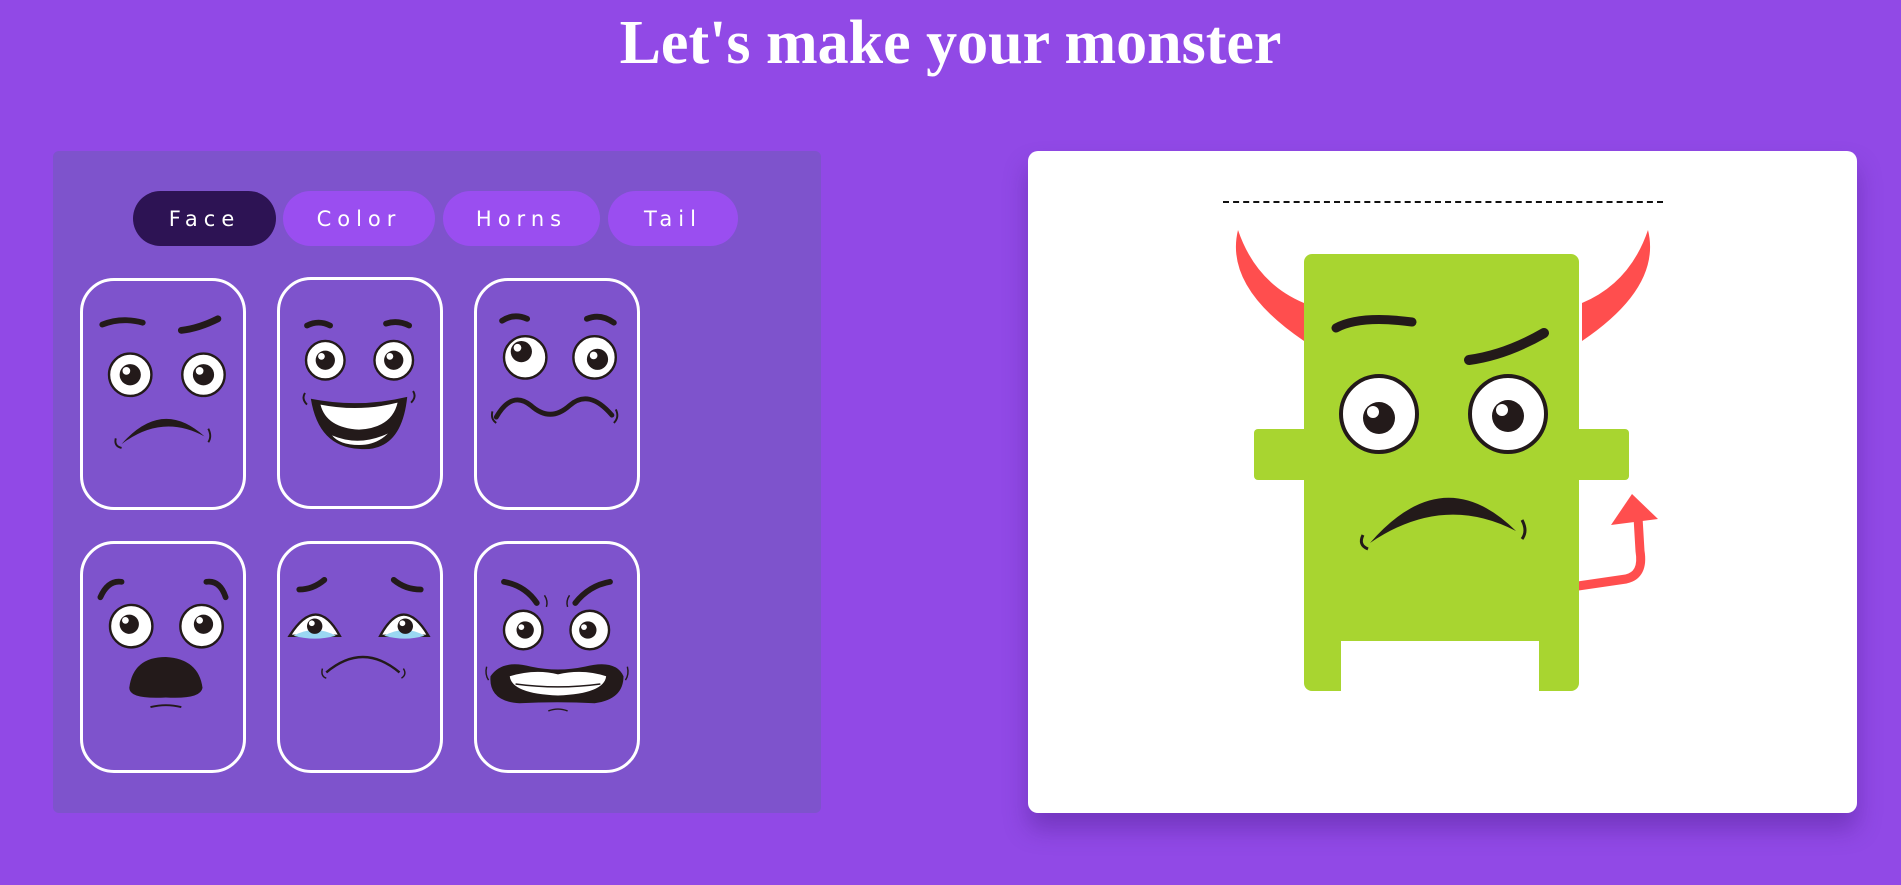 The height and width of the screenshot is (885, 1901). I want to click on face-option-angry, so click(557, 657).